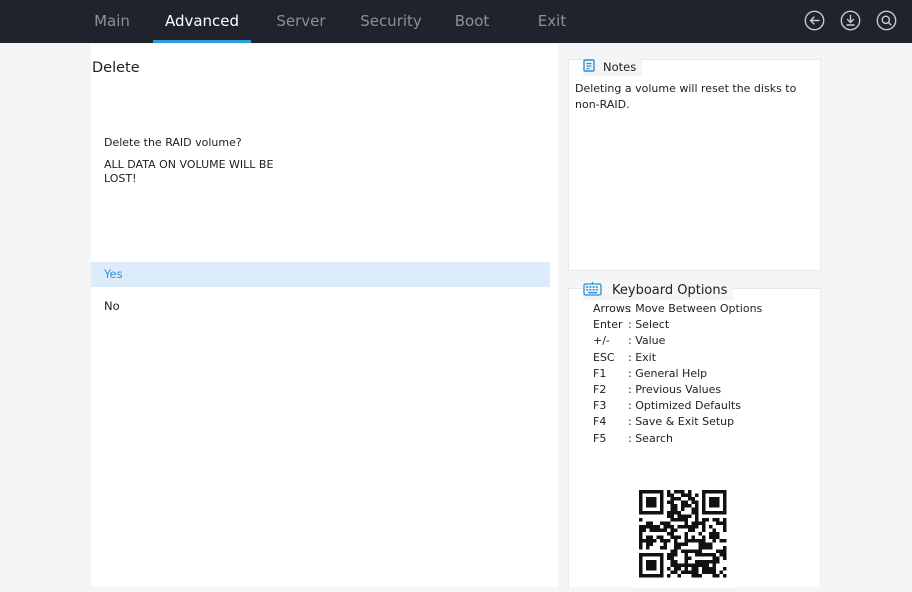 The image size is (912, 592). Describe the element at coordinates (649, 325) in the screenshot. I see `key-description: : Select` at that location.